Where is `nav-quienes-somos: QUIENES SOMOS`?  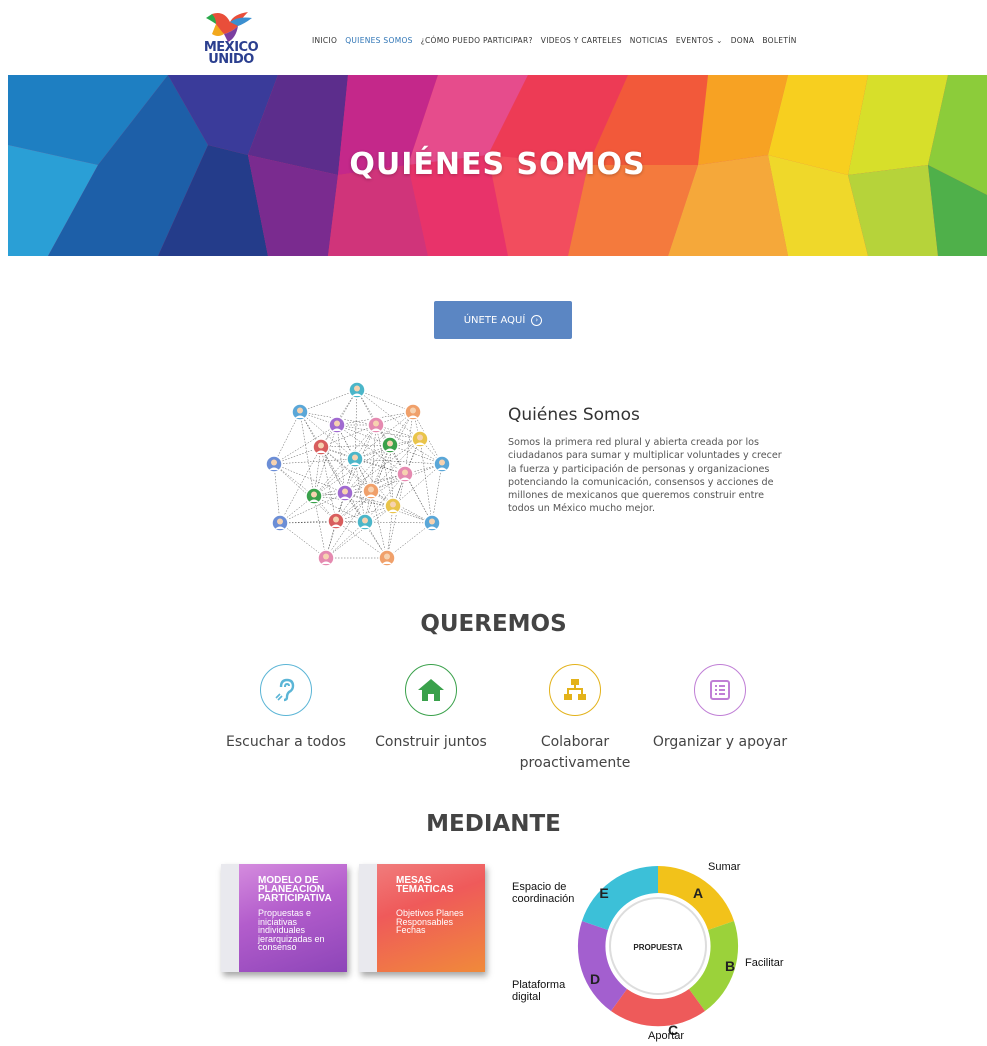
nav-quienes-somos: QUIENES SOMOS is located at coordinates (379, 40).